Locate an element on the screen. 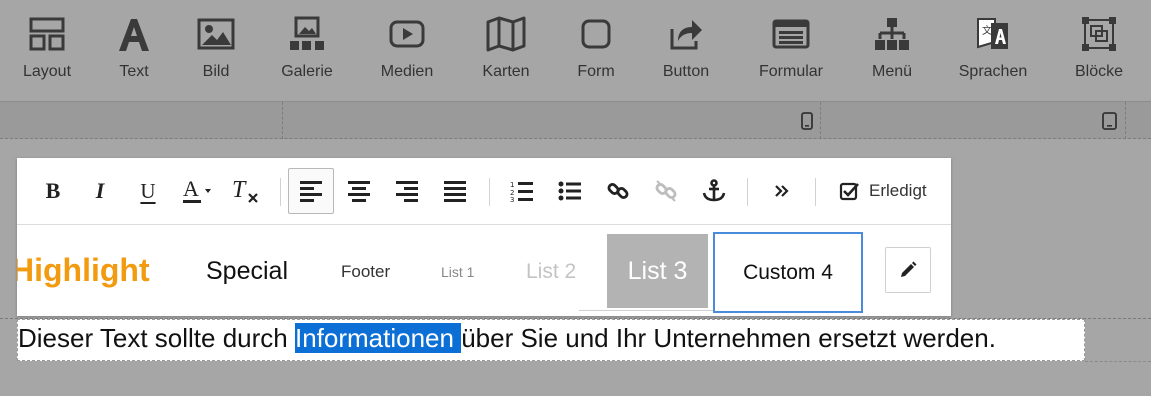  format-toolbar: B I U A T 123 Erledigt is located at coordinates (484, 191).